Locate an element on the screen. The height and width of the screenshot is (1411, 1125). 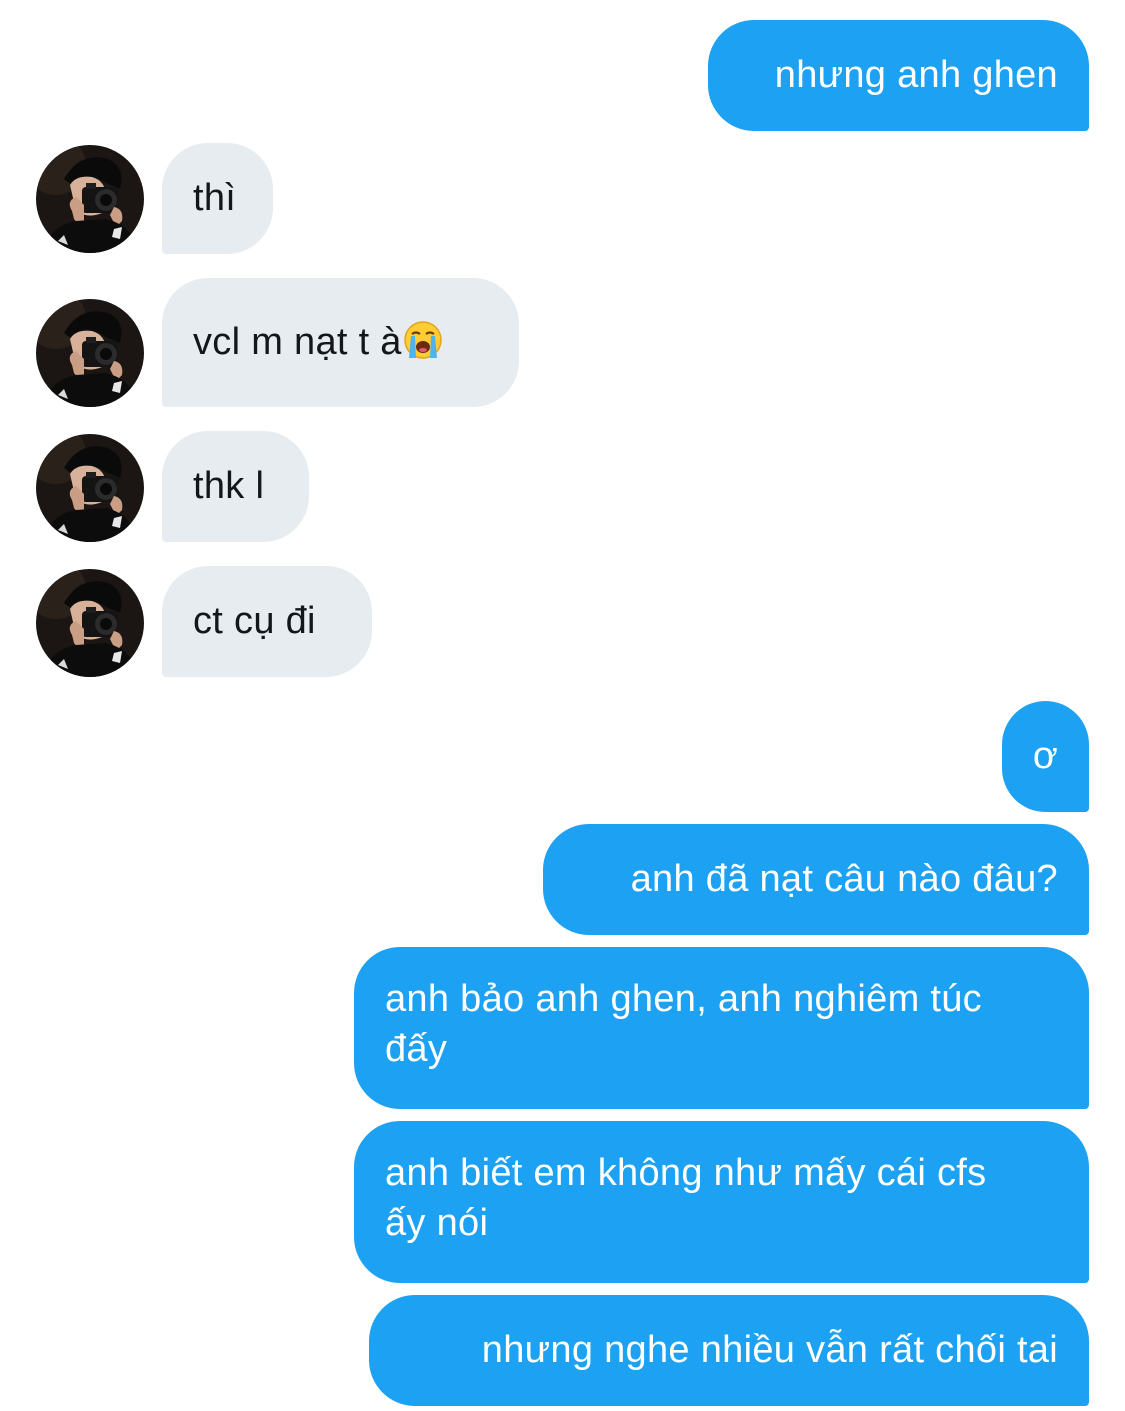
message-text: thk l is located at coordinates (229, 486).